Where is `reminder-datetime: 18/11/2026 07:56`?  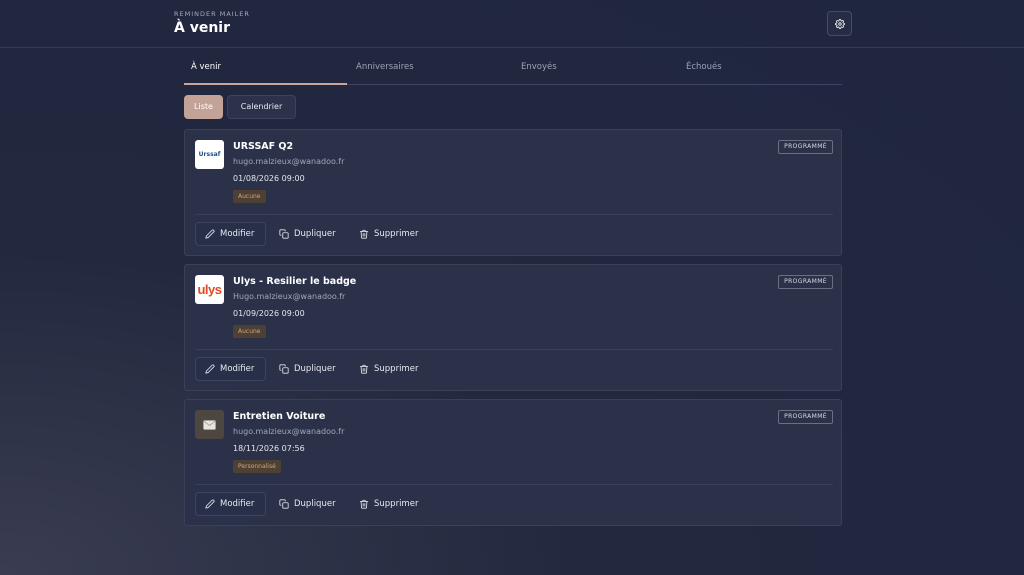
reminder-datetime: 18/11/2026 07:56 is located at coordinates (269, 448).